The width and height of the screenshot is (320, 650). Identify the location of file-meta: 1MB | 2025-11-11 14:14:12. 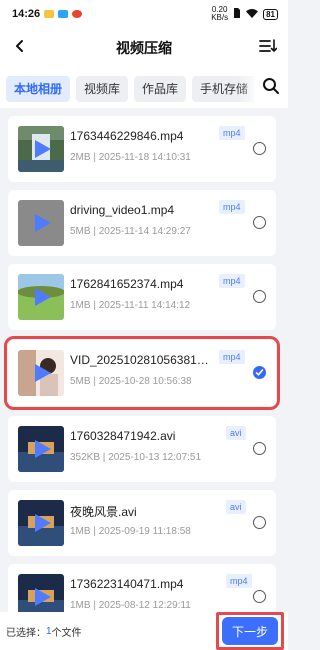
(130, 305).